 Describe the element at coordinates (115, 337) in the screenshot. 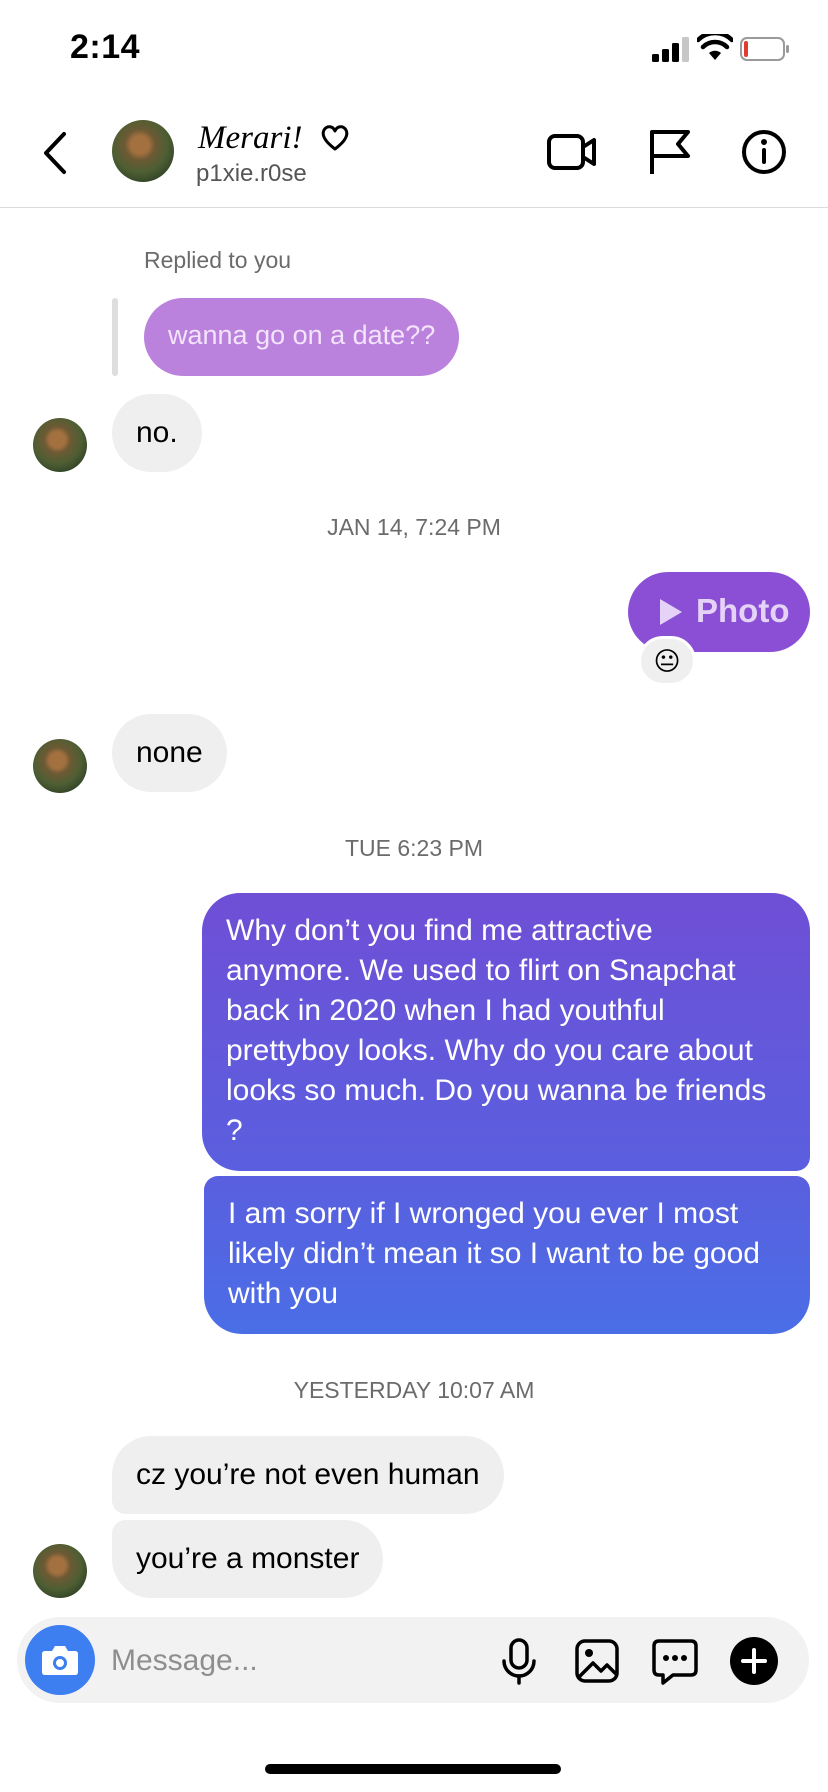

I see `reply-indicator` at that location.